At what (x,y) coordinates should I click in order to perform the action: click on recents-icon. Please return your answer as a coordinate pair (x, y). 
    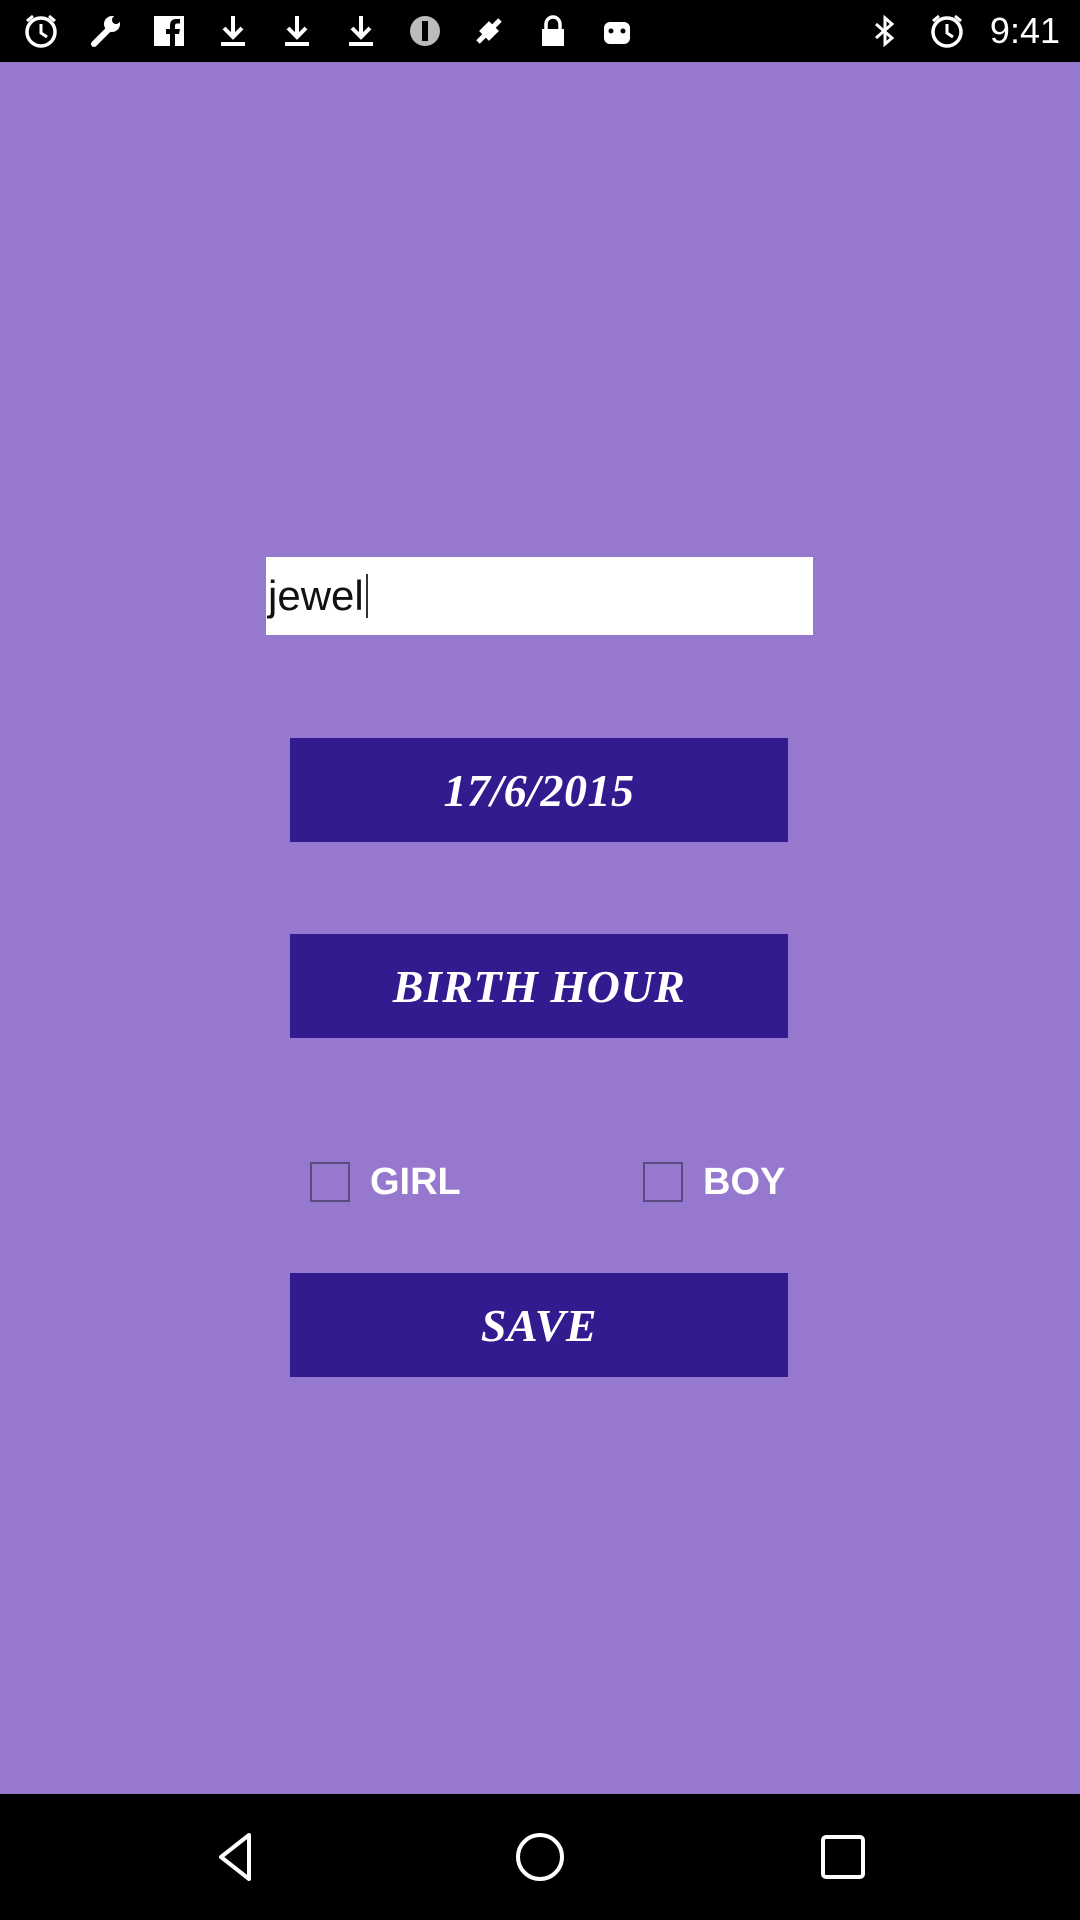
    Looking at the image, I should click on (843, 1857).